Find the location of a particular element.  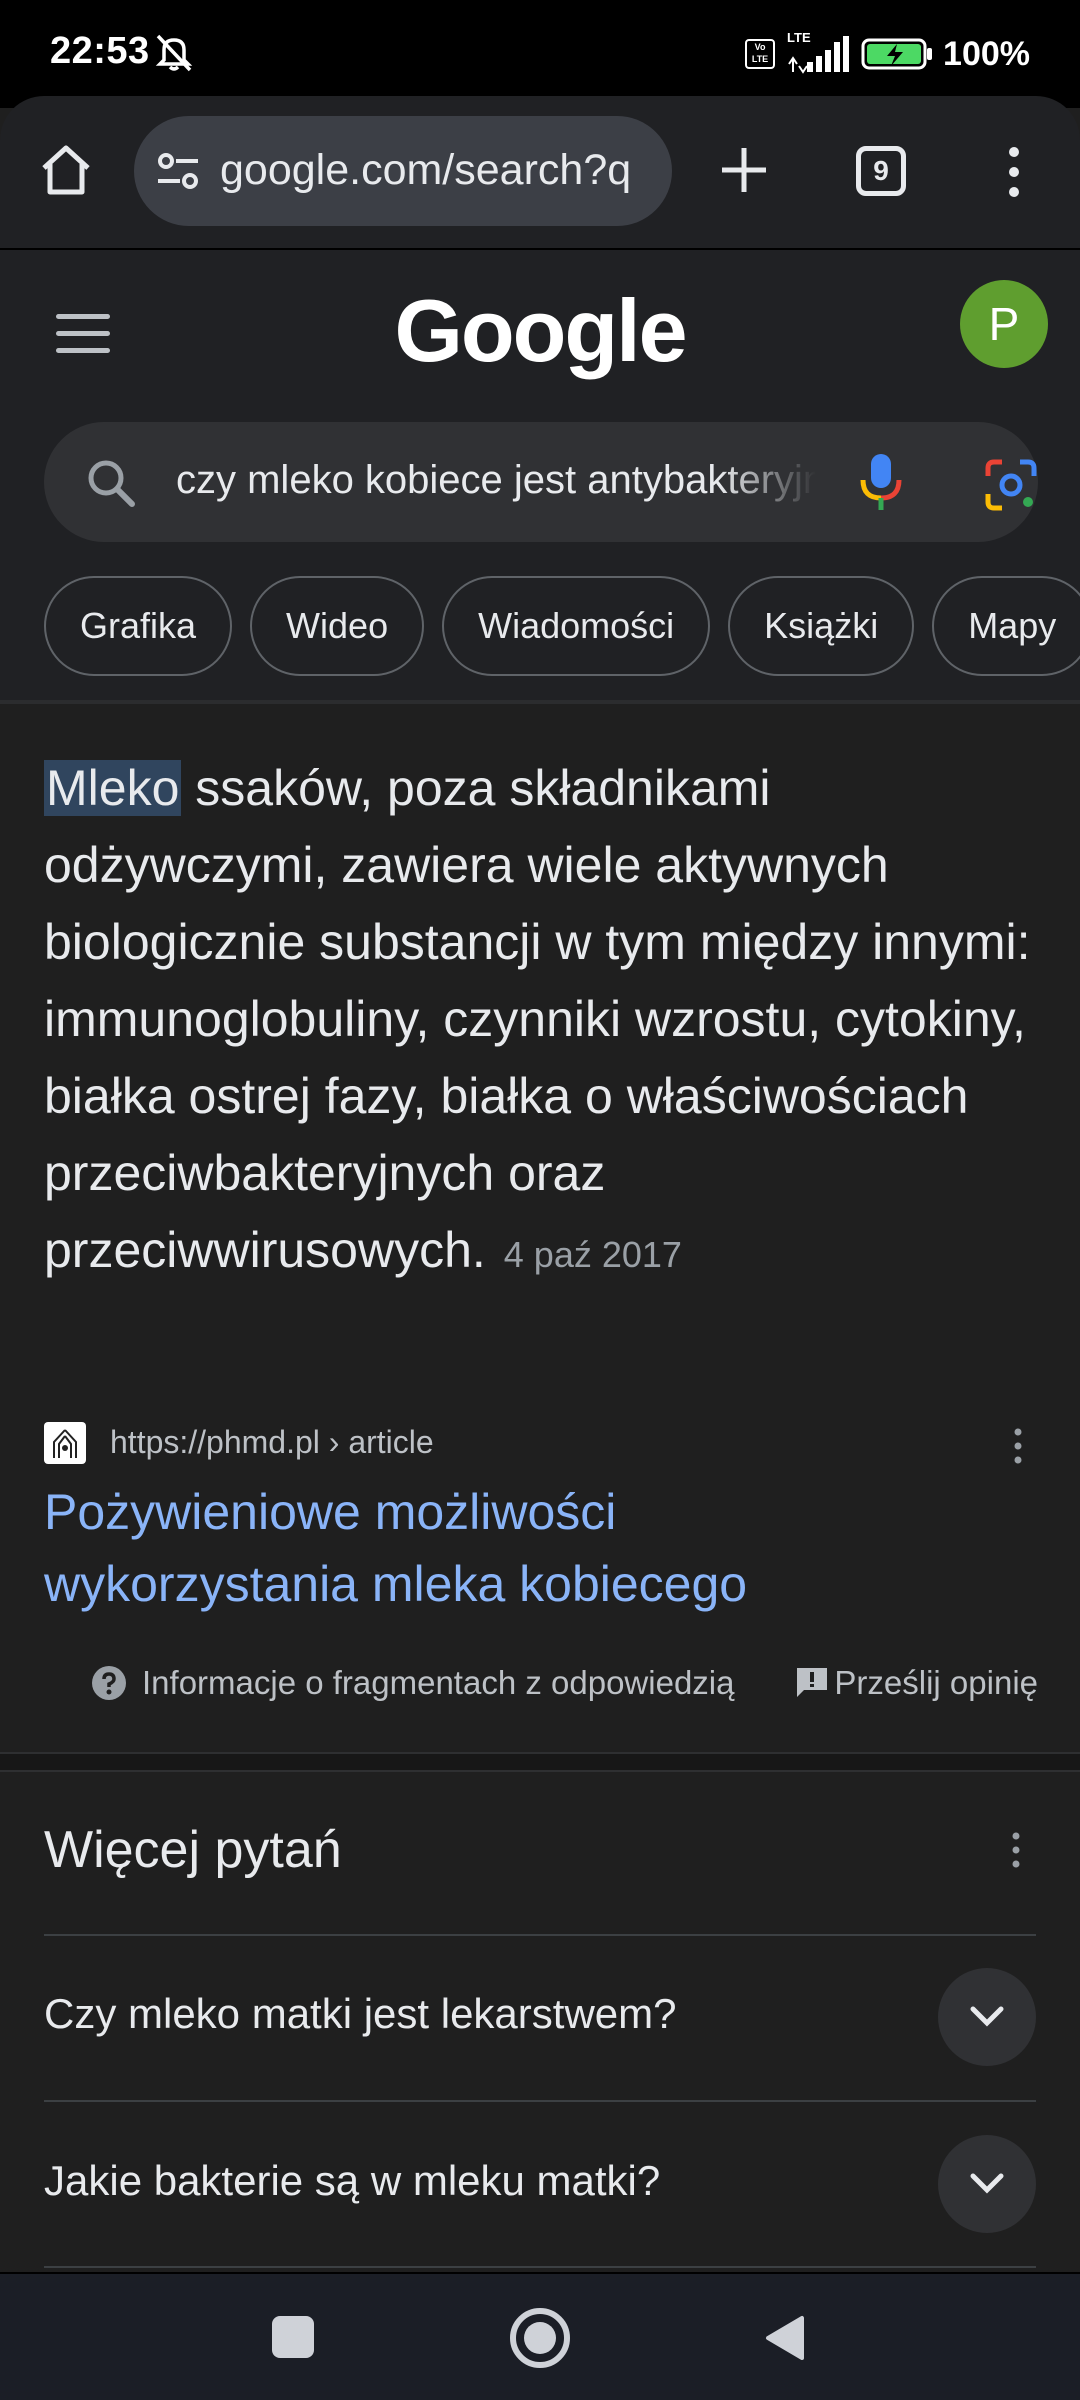

snippet-date: 4 paź 2017 is located at coordinates (592, 1254).